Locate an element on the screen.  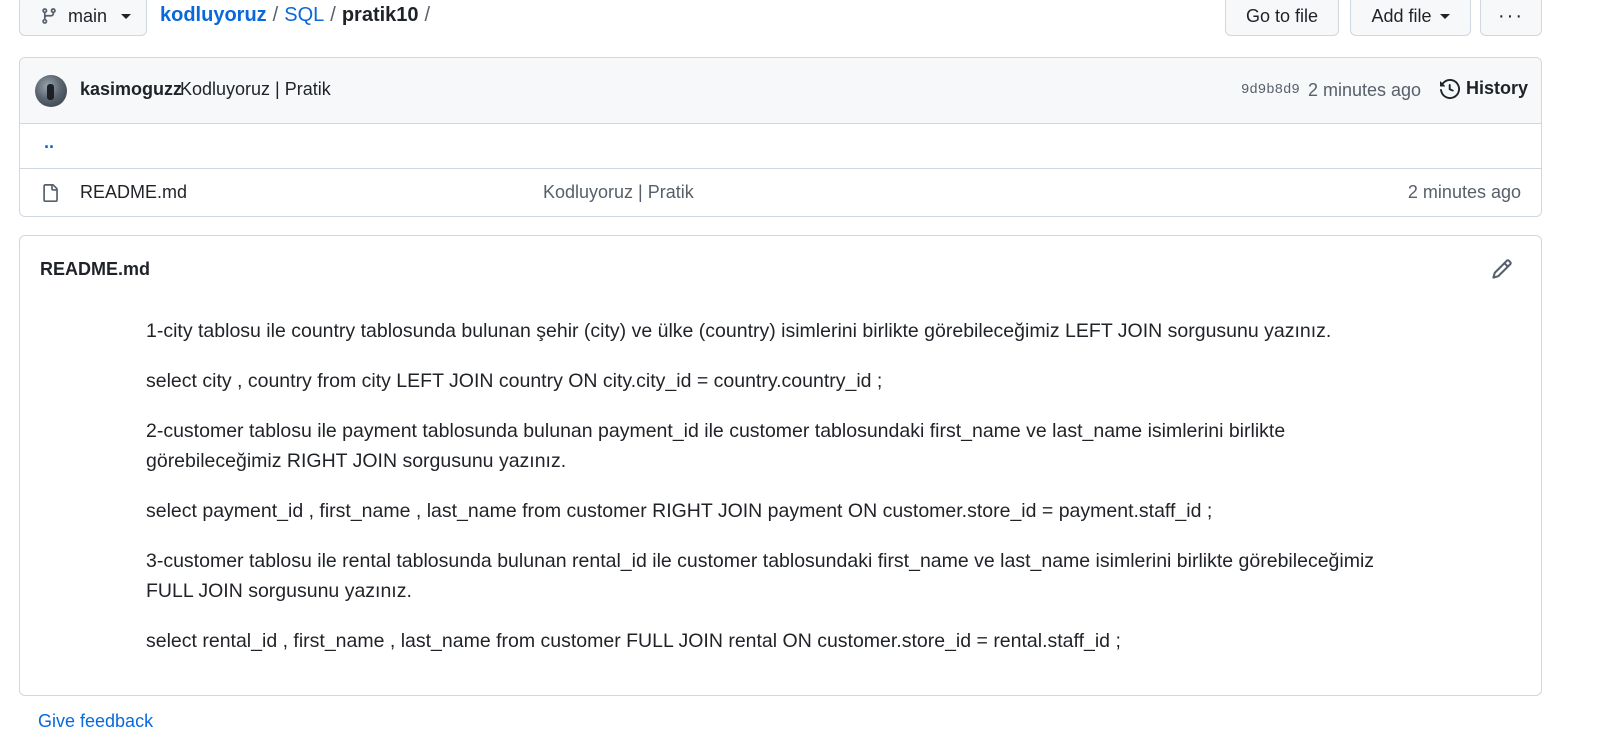
breadcrumb: kodluyoruz / SQL / pratik10 / is located at coordinates (295, 15).